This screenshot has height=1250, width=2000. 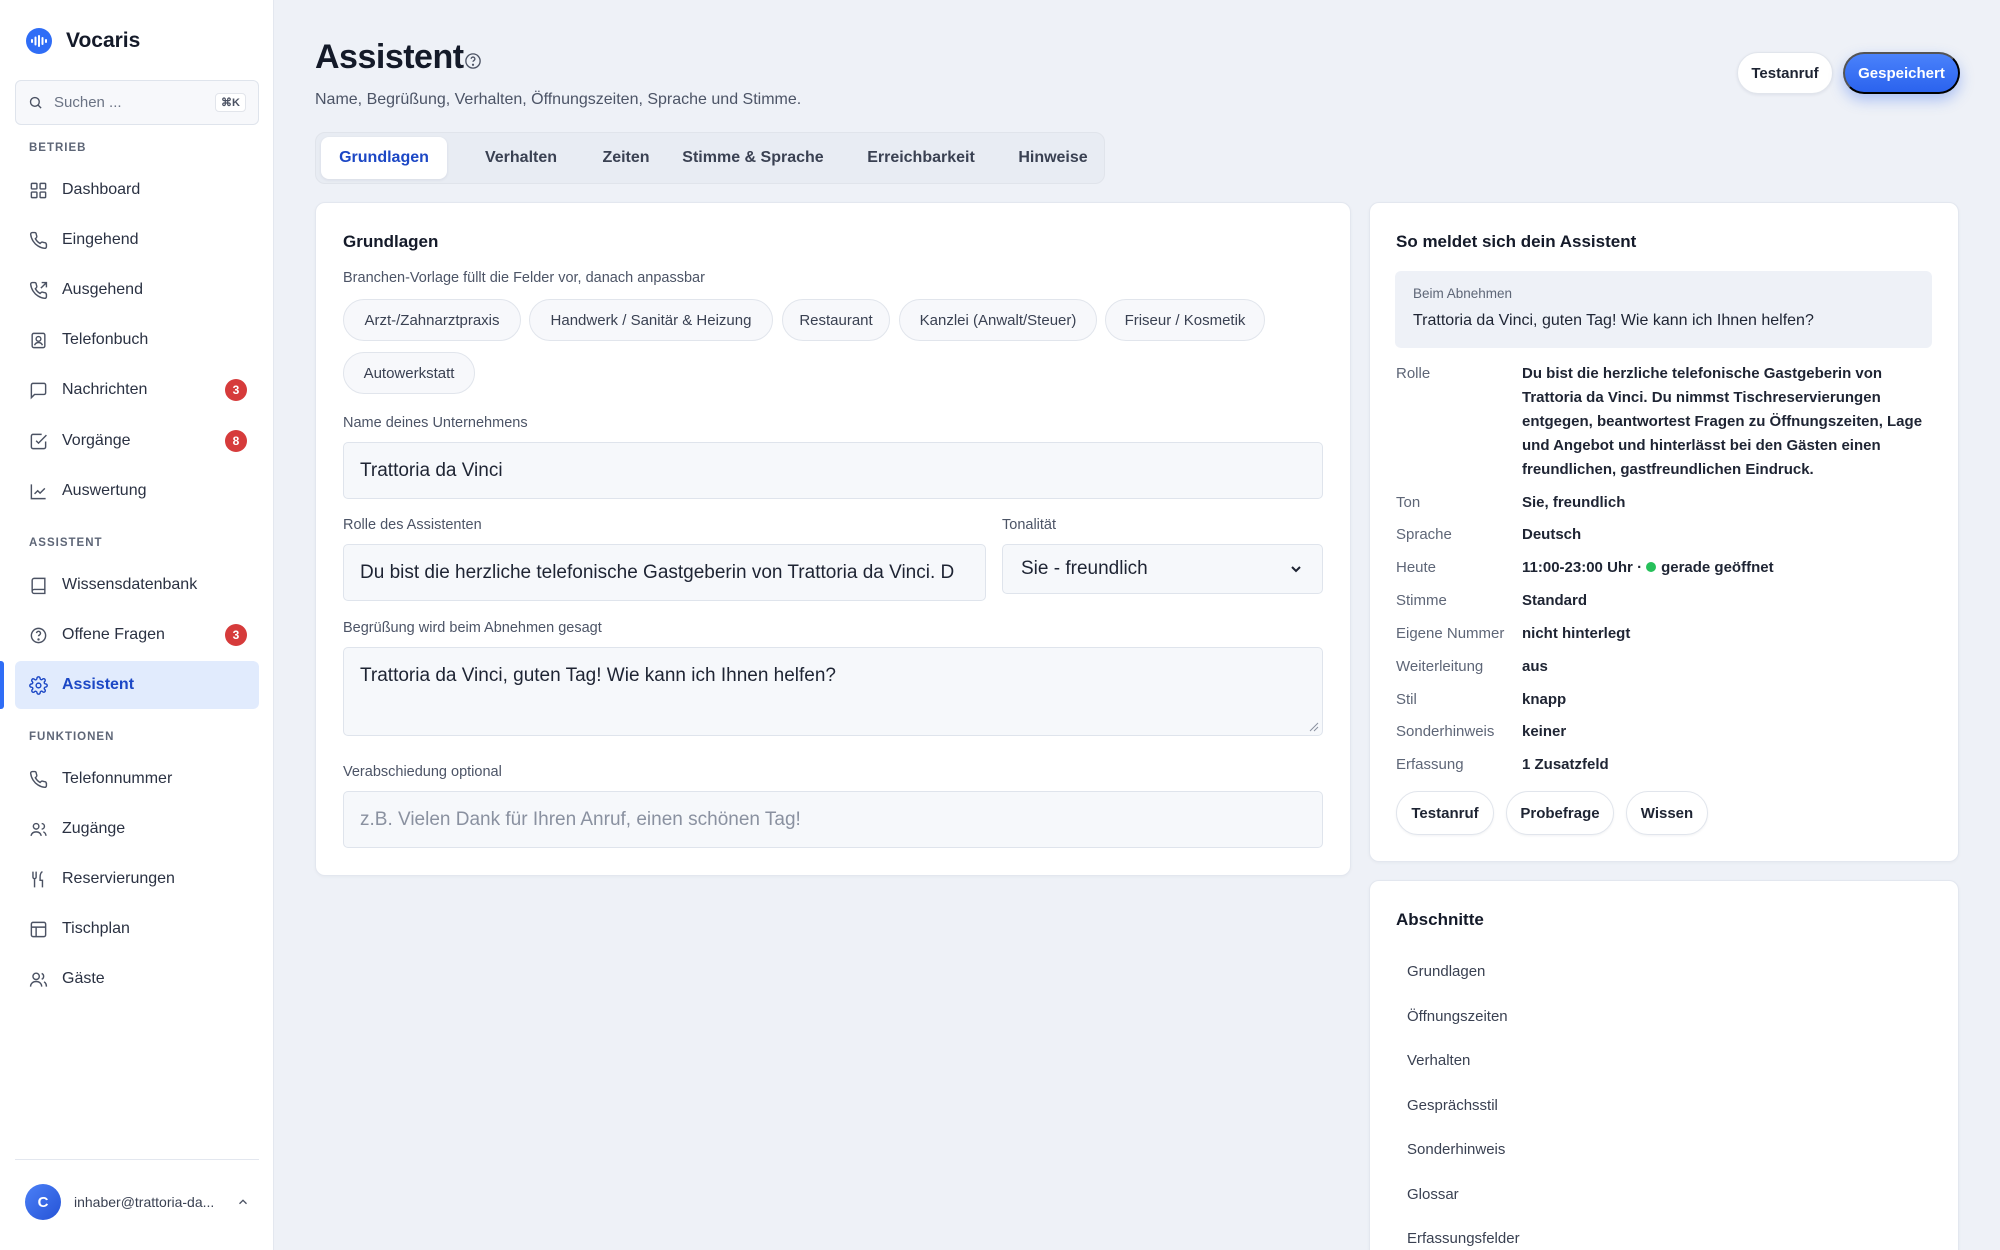 What do you see at coordinates (38, 340) in the screenshot?
I see `contact-book-icon` at bounding box center [38, 340].